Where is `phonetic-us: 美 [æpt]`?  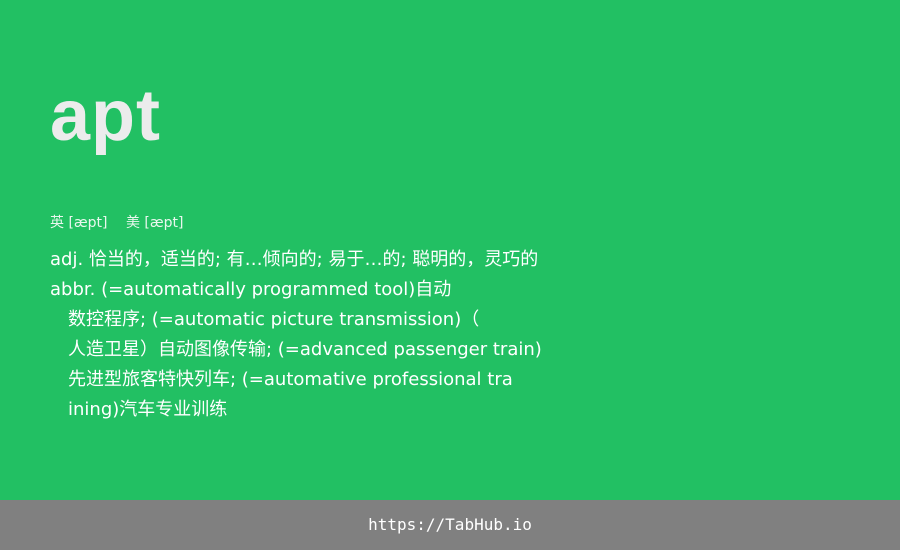 phonetic-us: 美 [æpt] is located at coordinates (154, 223).